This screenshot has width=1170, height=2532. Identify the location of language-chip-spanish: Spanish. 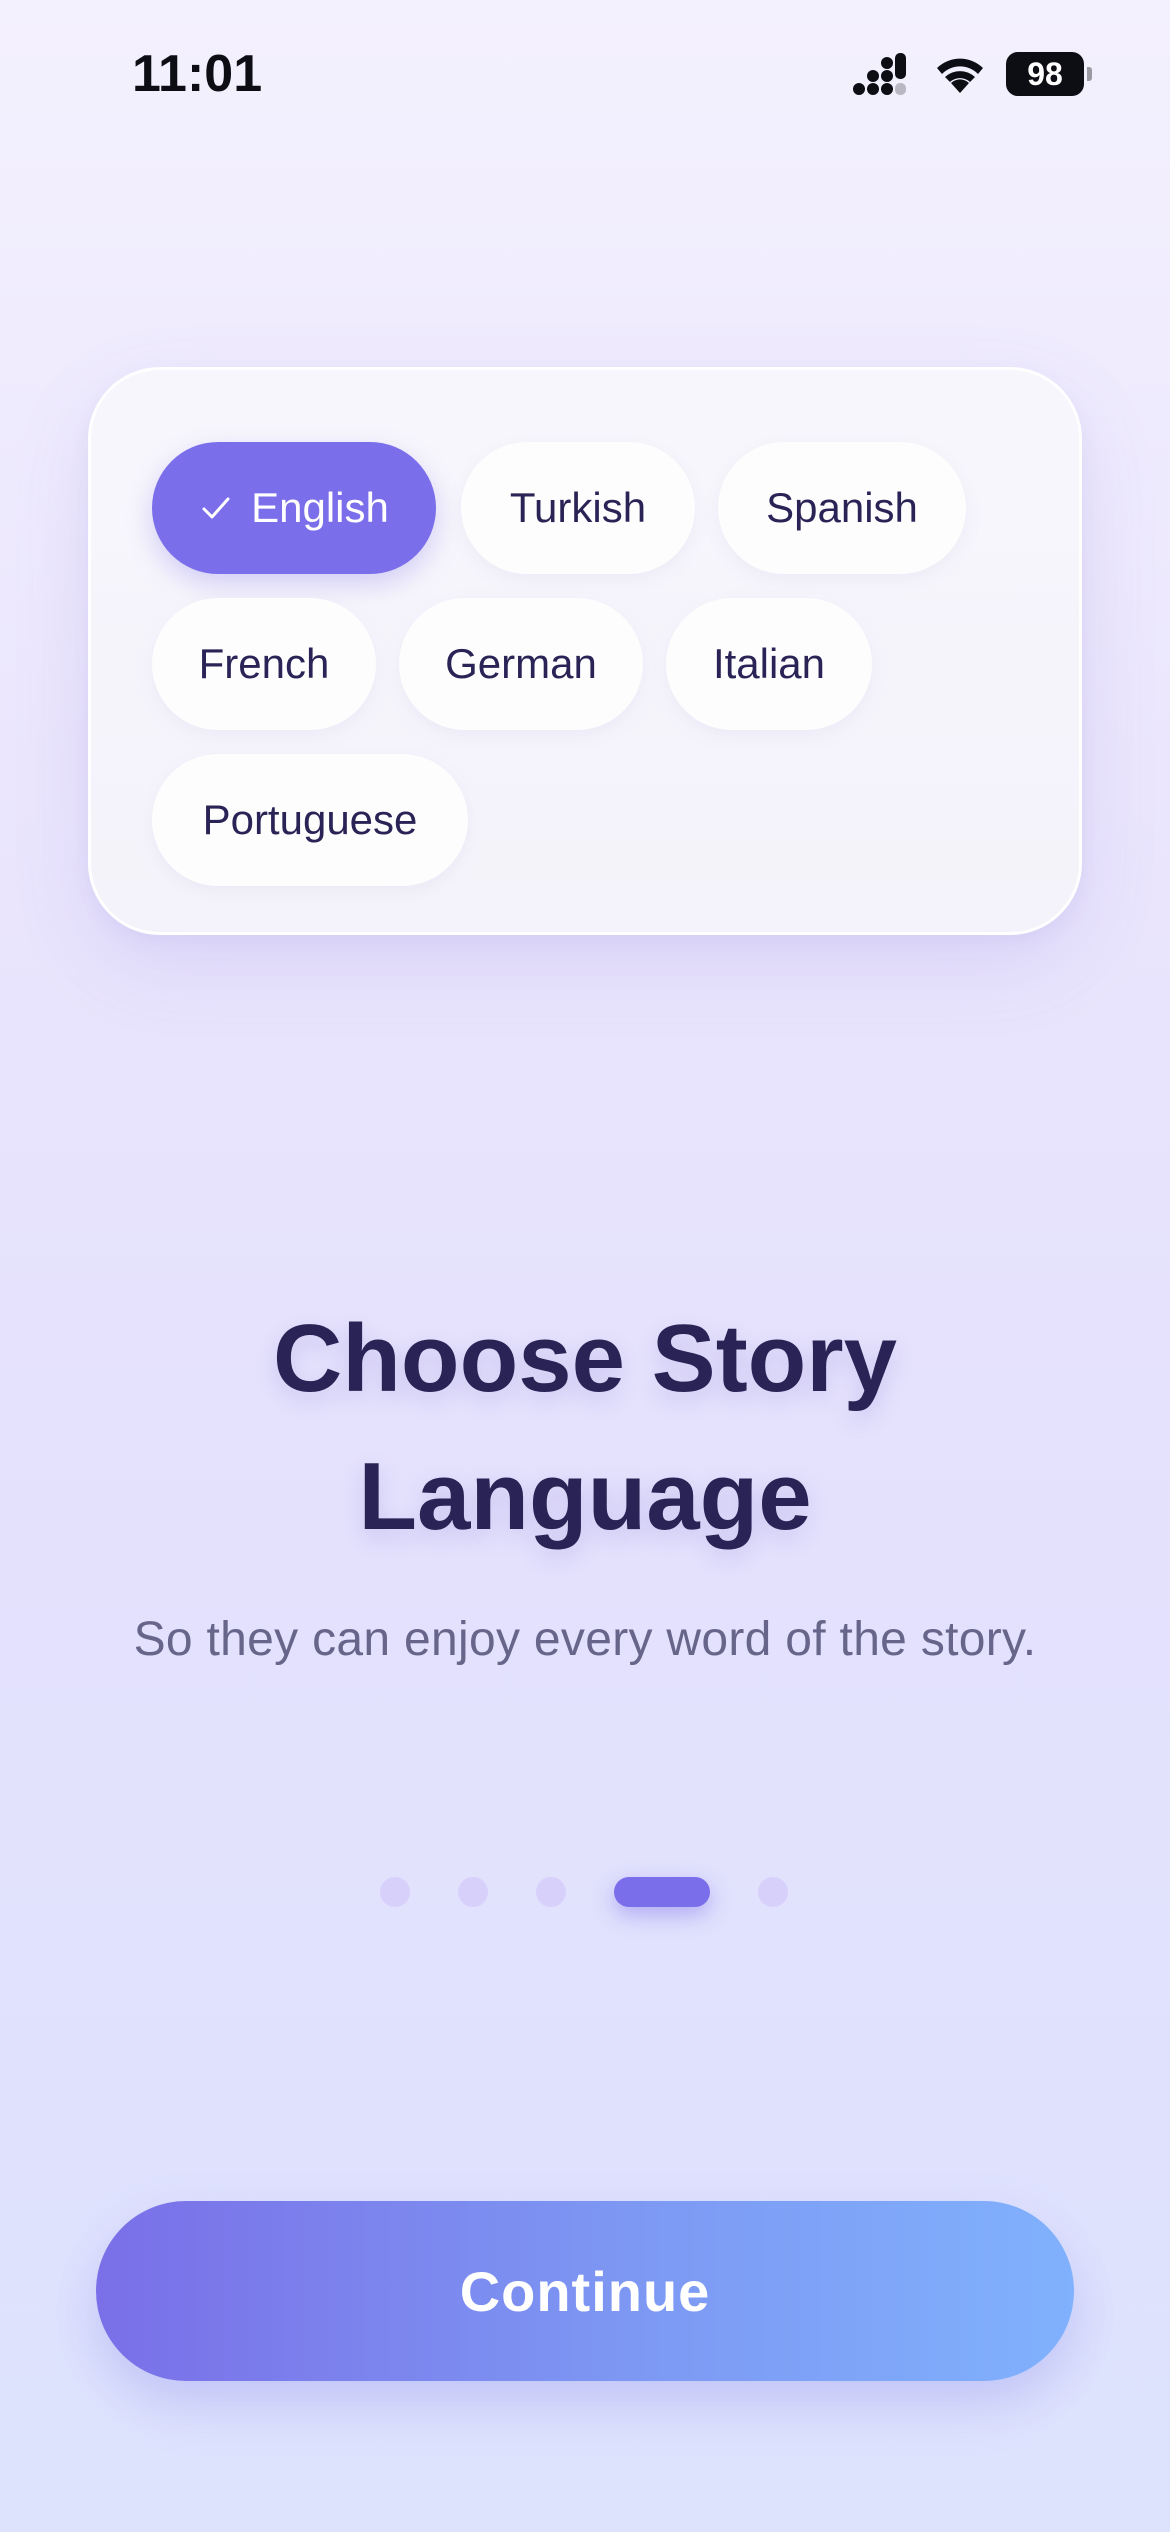
(842, 508).